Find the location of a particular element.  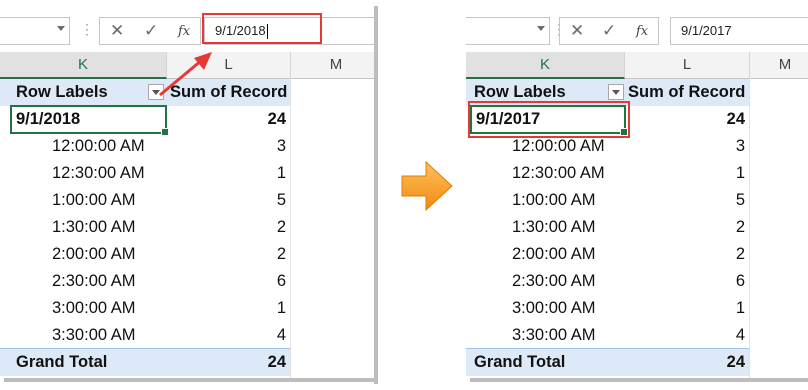

formula-buttons: ✕ ✓ fx is located at coordinates (609, 31).